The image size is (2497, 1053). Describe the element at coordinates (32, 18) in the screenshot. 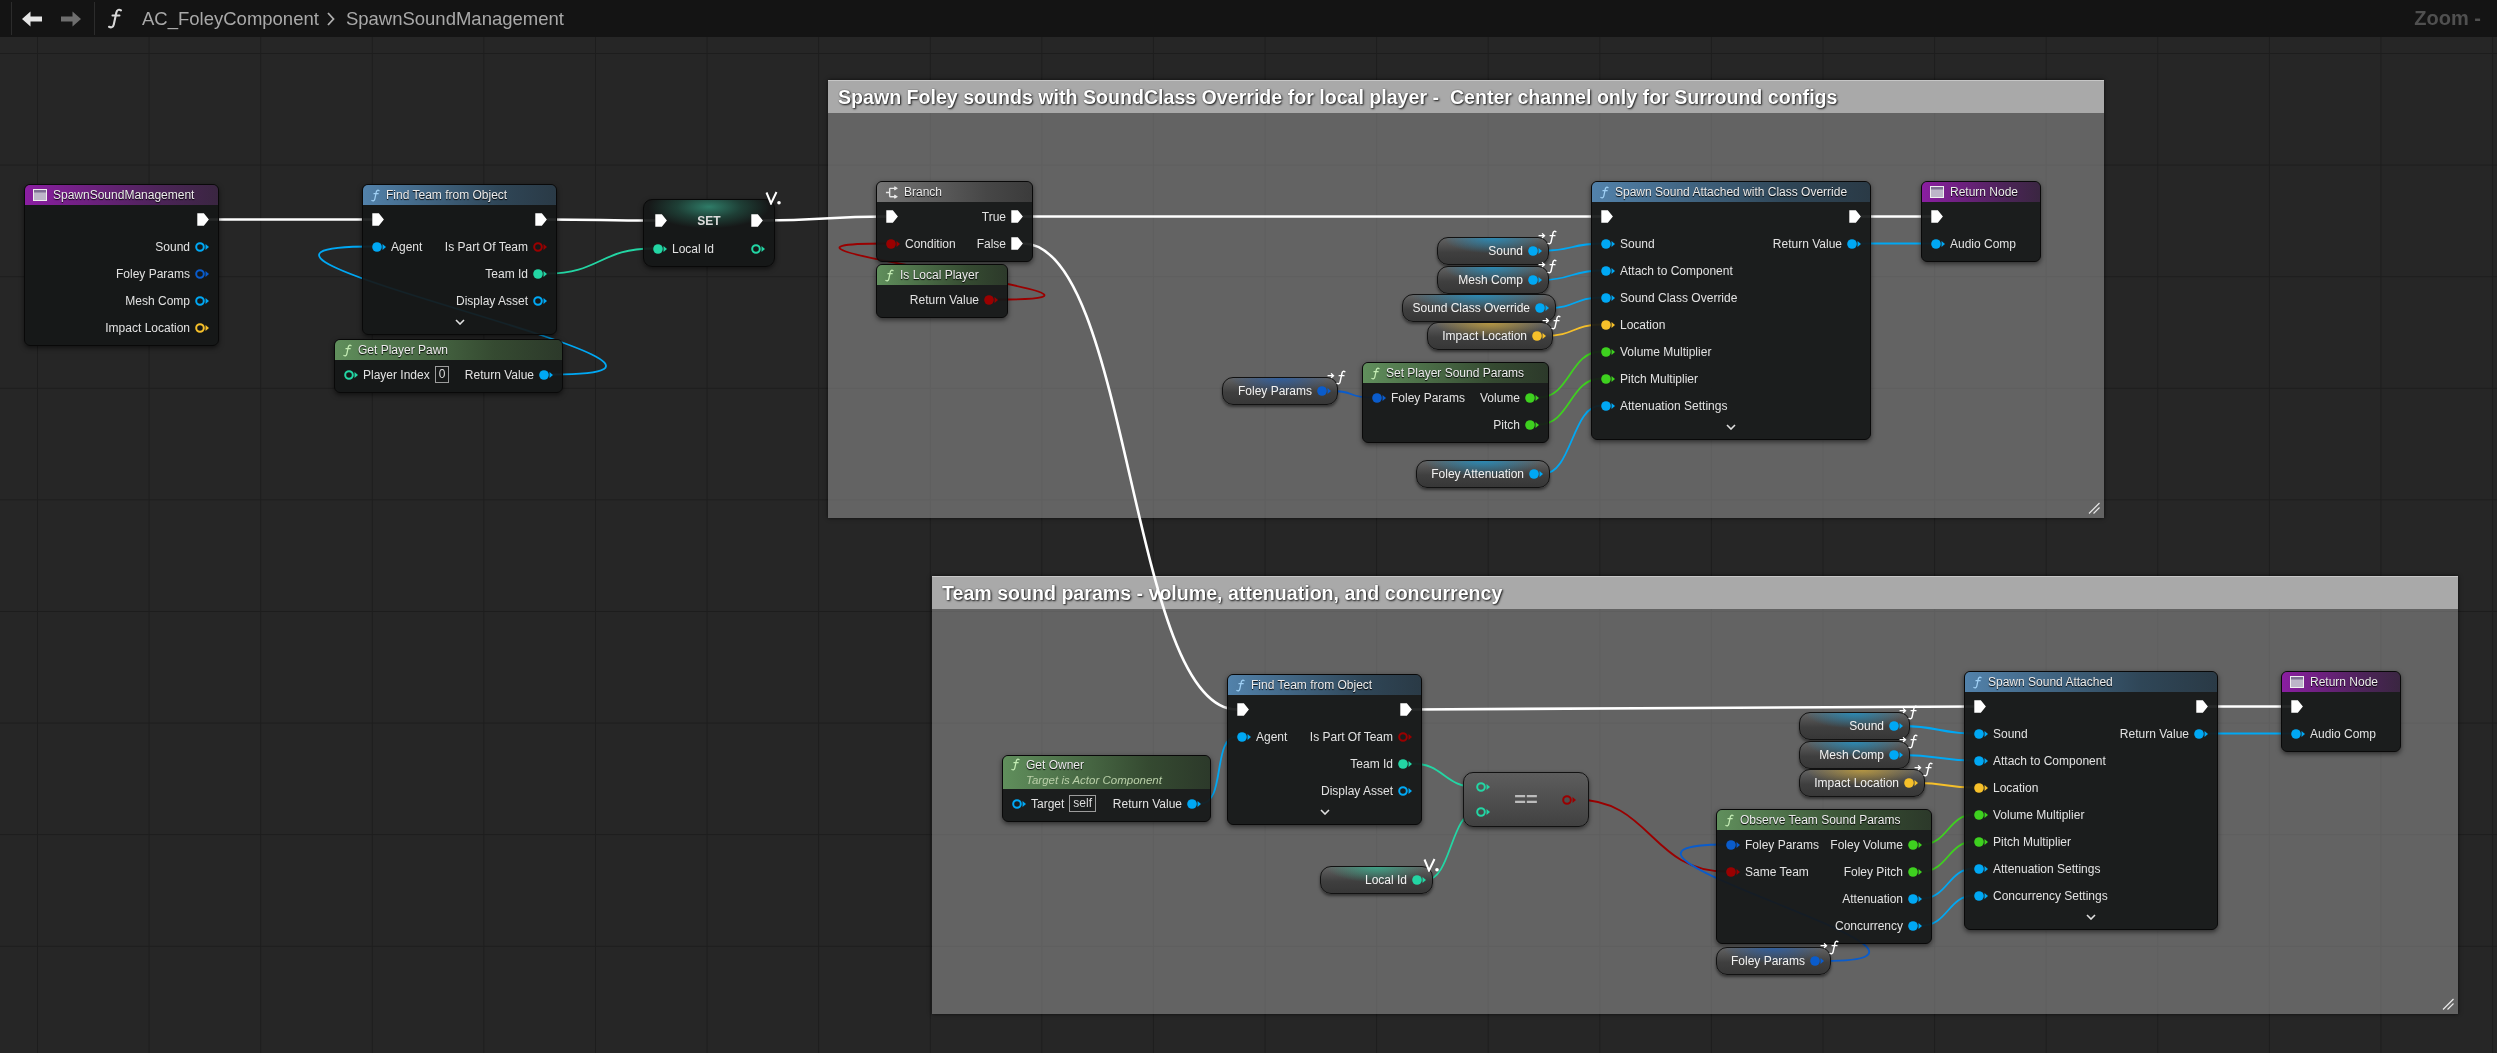

I see `back-arrow-icon` at that location.